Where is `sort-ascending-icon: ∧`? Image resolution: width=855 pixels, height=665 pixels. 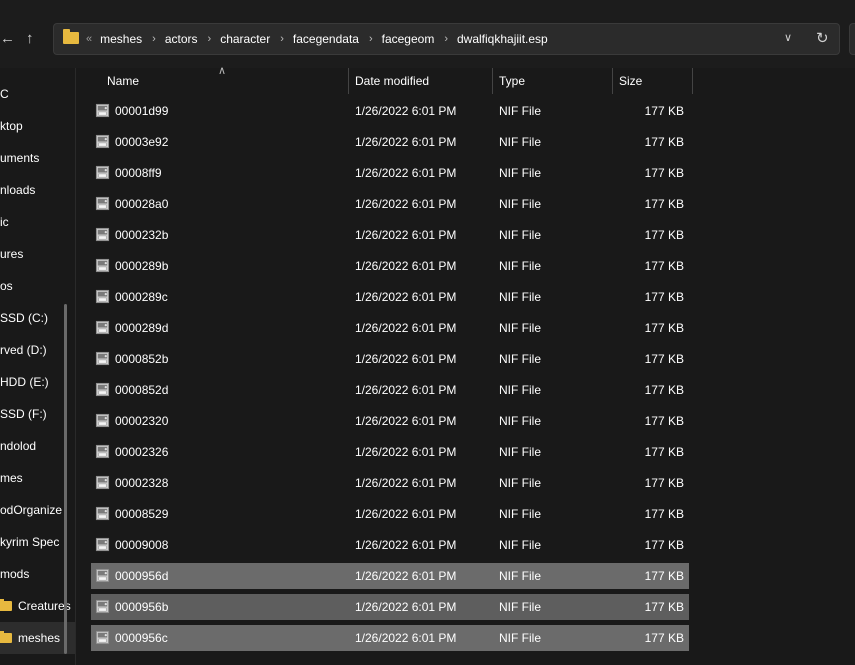
sort-ascending-icon: ∧ is located at coordinates (222, 71).